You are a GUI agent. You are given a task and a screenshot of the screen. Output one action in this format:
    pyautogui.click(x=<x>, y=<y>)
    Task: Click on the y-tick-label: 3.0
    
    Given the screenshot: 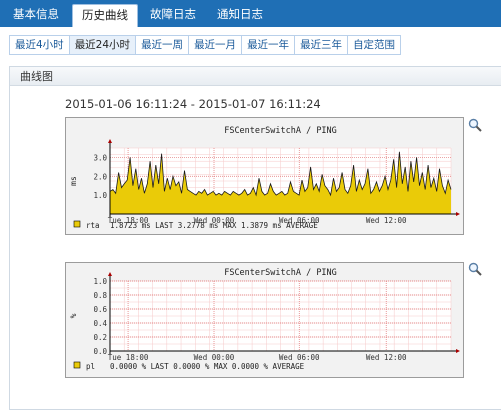 What is the action you would take?
    pyautogui.click(x=100, y=157)
    